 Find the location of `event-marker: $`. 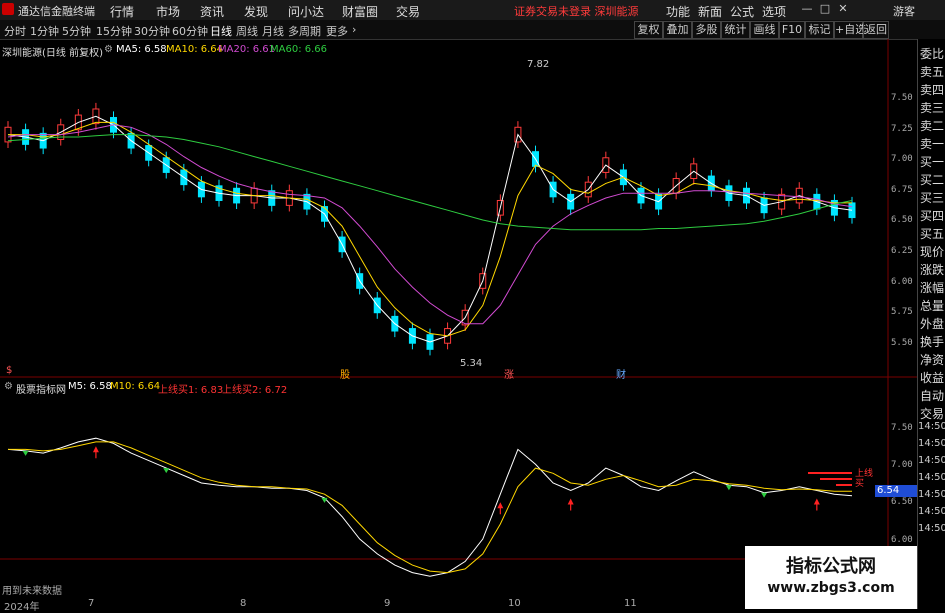

event-marker: $ is located at coordinates (9, 370).